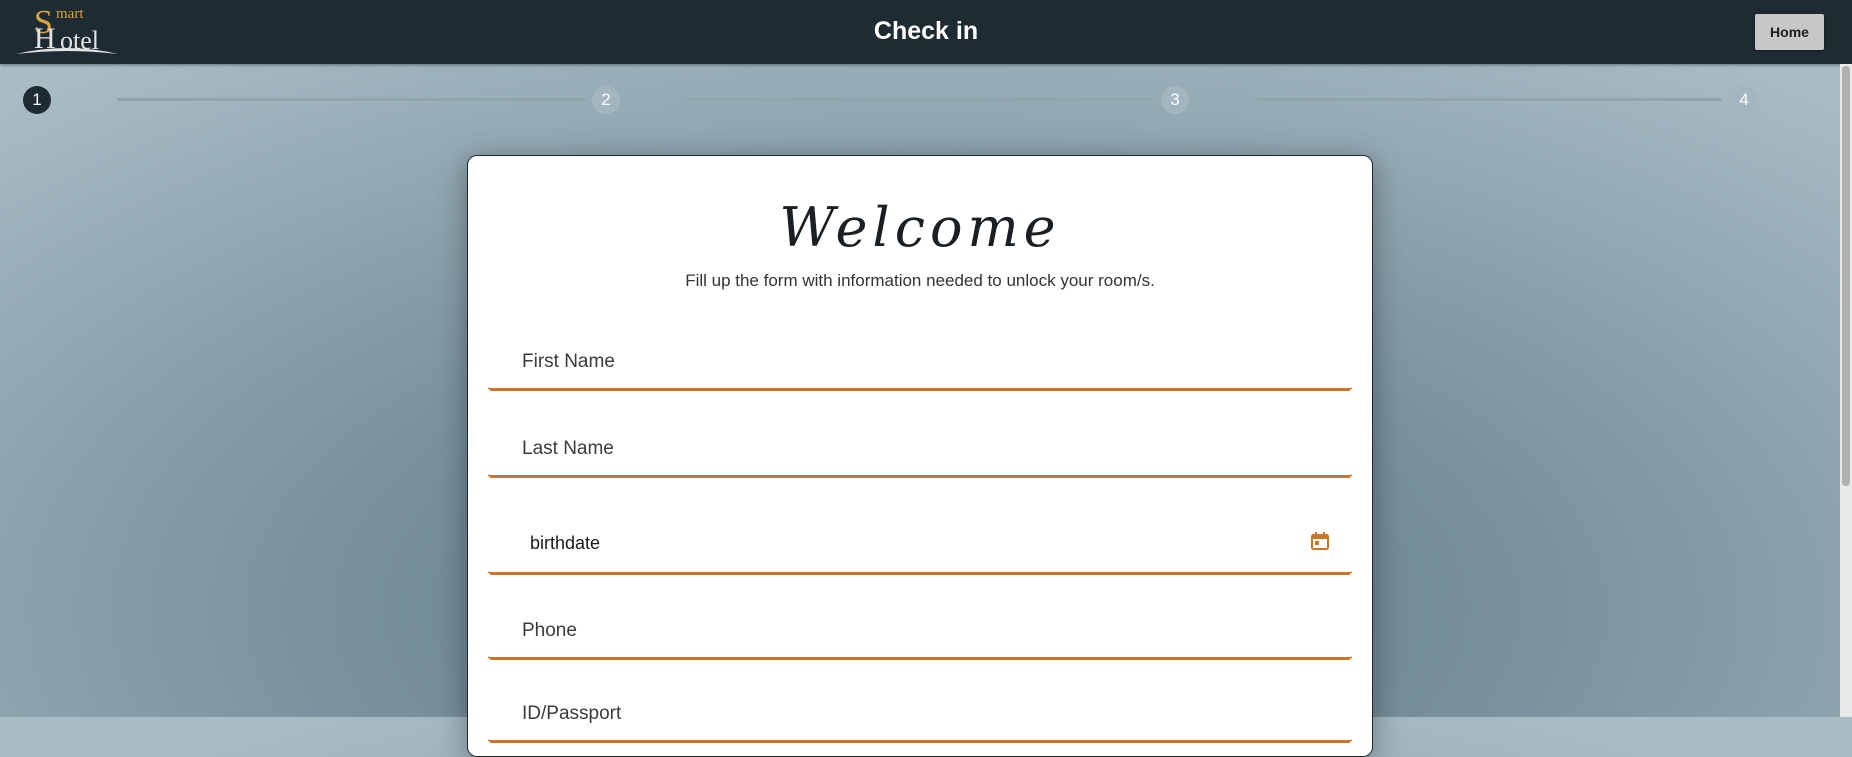 The height and width of the screenshot is (757, 1852). I want to click on phone-field, so click(920, 632).